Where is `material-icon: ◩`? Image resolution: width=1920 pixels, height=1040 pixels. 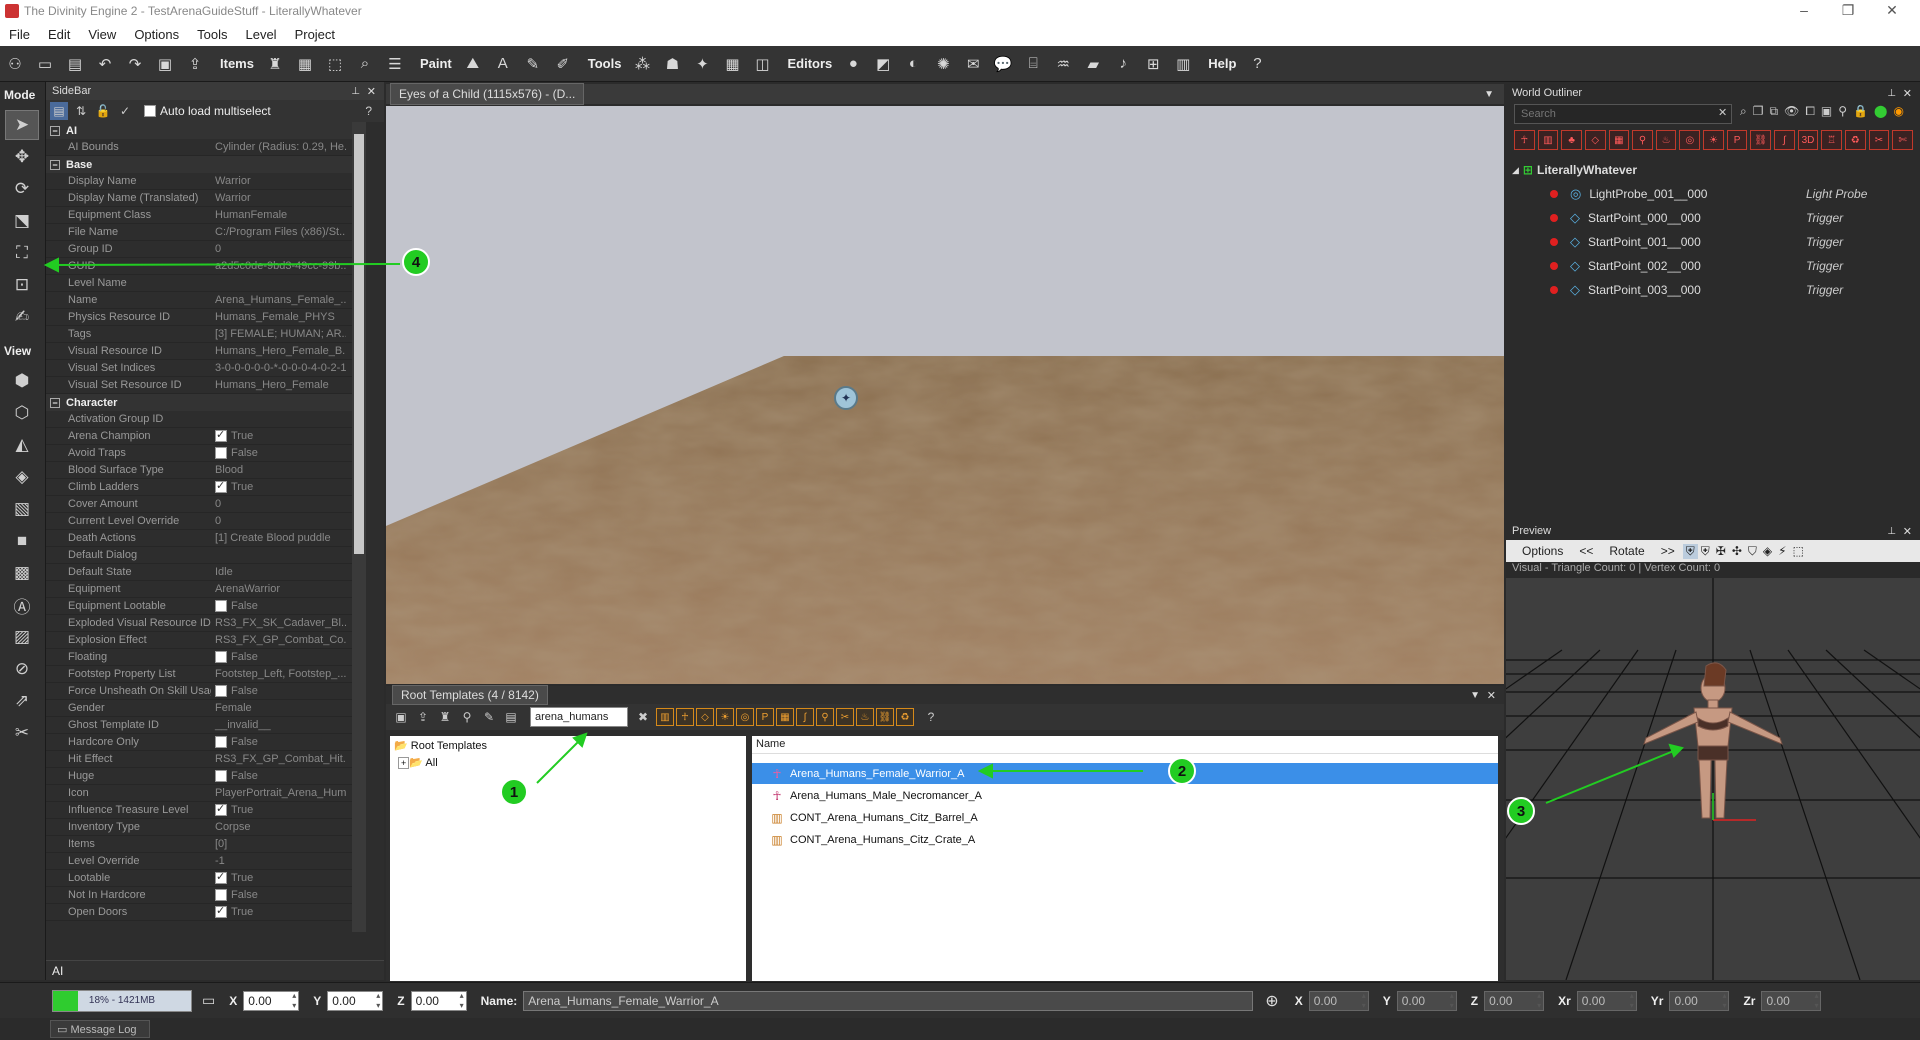
material-icon: ◩ is located at coordinates (883, 64).